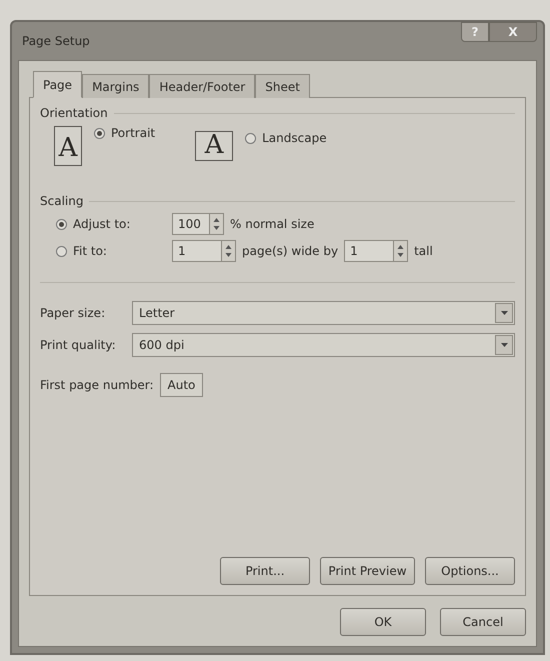  Describe the element at coordinates (73, 313) in the screenshot. I see `field-label: Paper size:` at that location.